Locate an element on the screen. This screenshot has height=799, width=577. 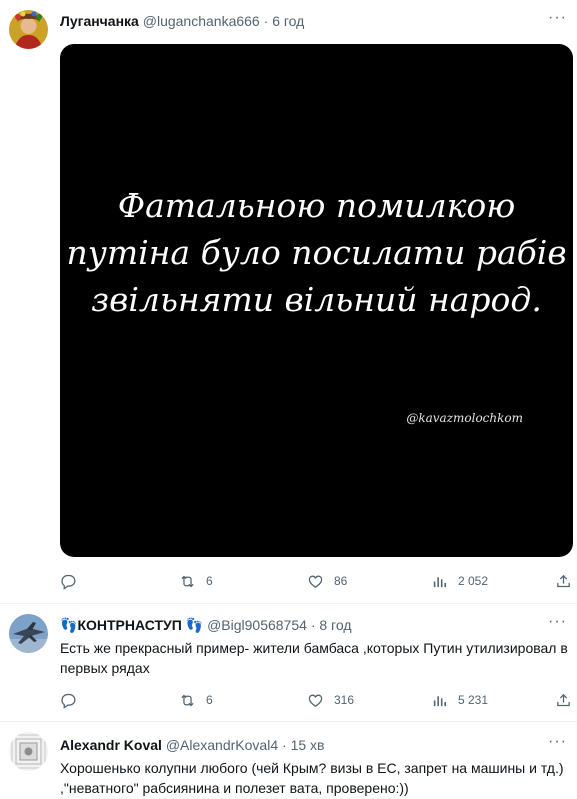
tweet-header: 👣КОНТРНАСТУП 👣 @Bigl90568754 · 8 год is located at coordinates (206, 625).